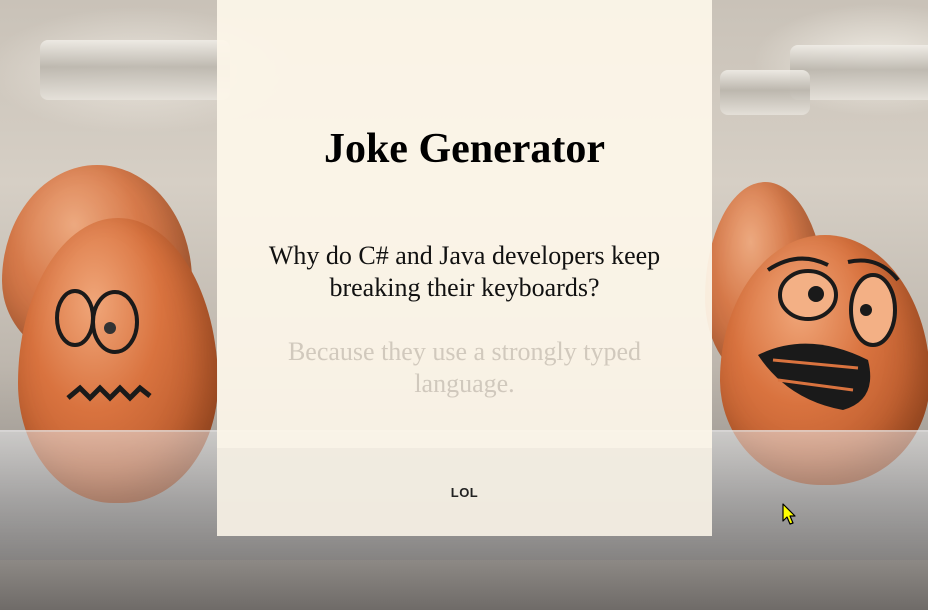 The height and width of the screenshot is (610, 928). I want to click on card-footer: LOL, so click(464, 492).